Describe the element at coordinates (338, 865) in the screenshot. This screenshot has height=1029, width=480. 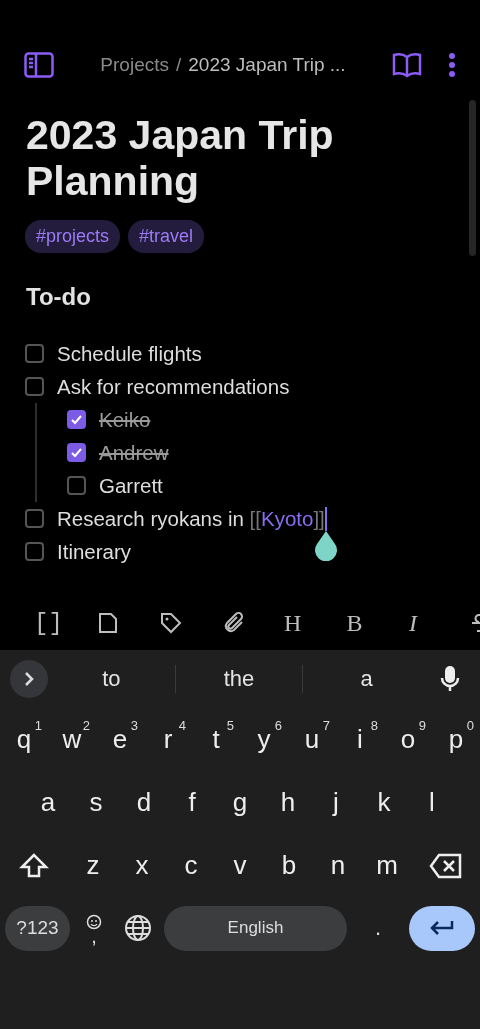
I see `letter-key: n` at that location.